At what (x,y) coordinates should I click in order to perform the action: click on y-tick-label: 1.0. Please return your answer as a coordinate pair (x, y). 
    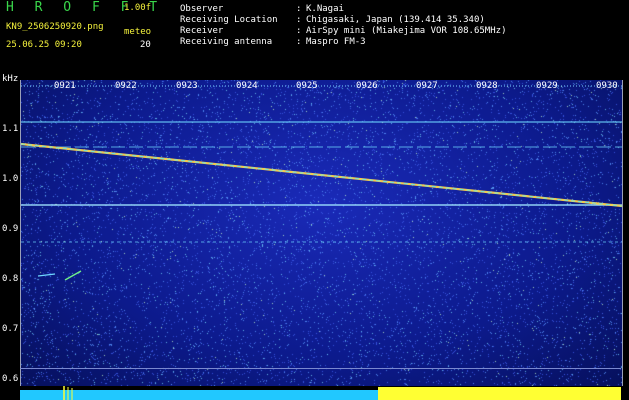
    Looking at the image, I should click on (10, 179).